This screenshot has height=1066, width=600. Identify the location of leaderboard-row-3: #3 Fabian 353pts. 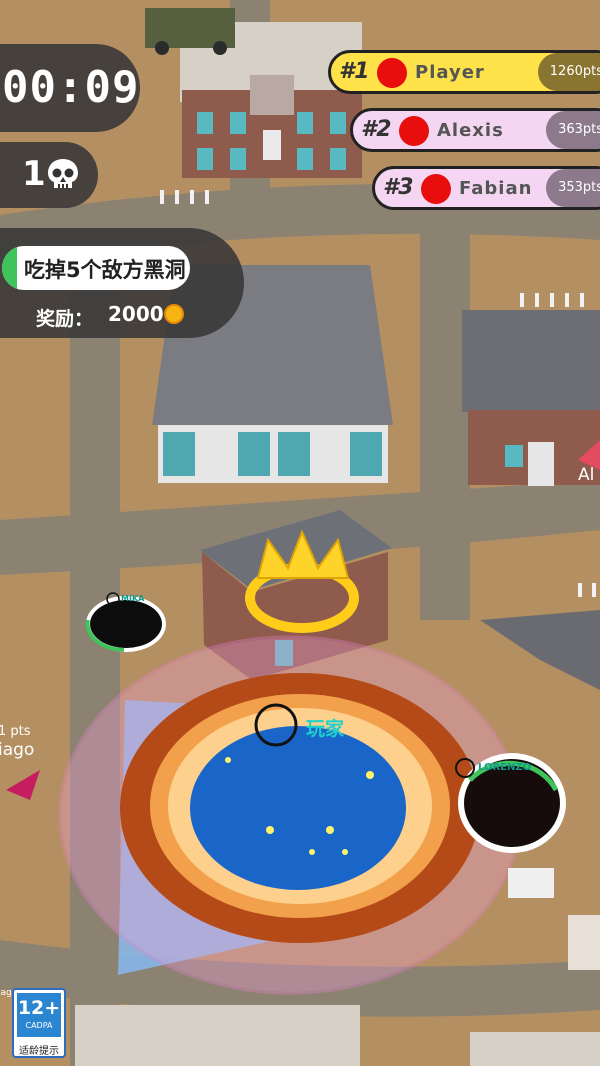
(486, 188).